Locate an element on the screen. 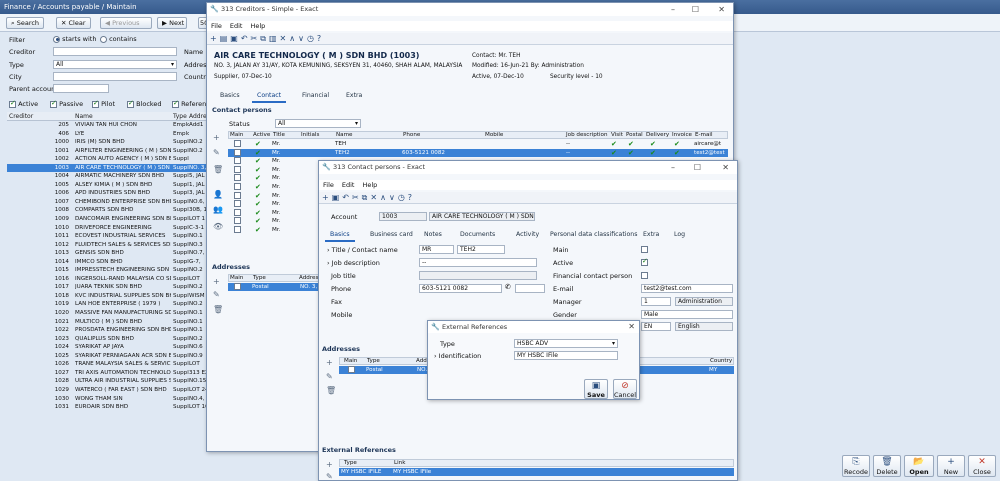  eye-icon: 👁 is located at coordinates (218, 226).